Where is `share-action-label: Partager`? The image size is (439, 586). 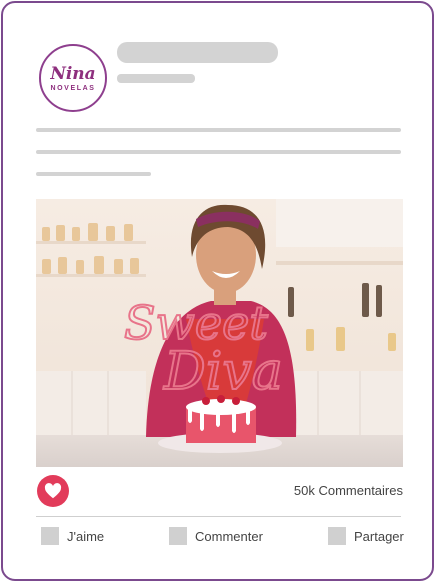 share-action-label: Partager is located at coordinates (379, 536).